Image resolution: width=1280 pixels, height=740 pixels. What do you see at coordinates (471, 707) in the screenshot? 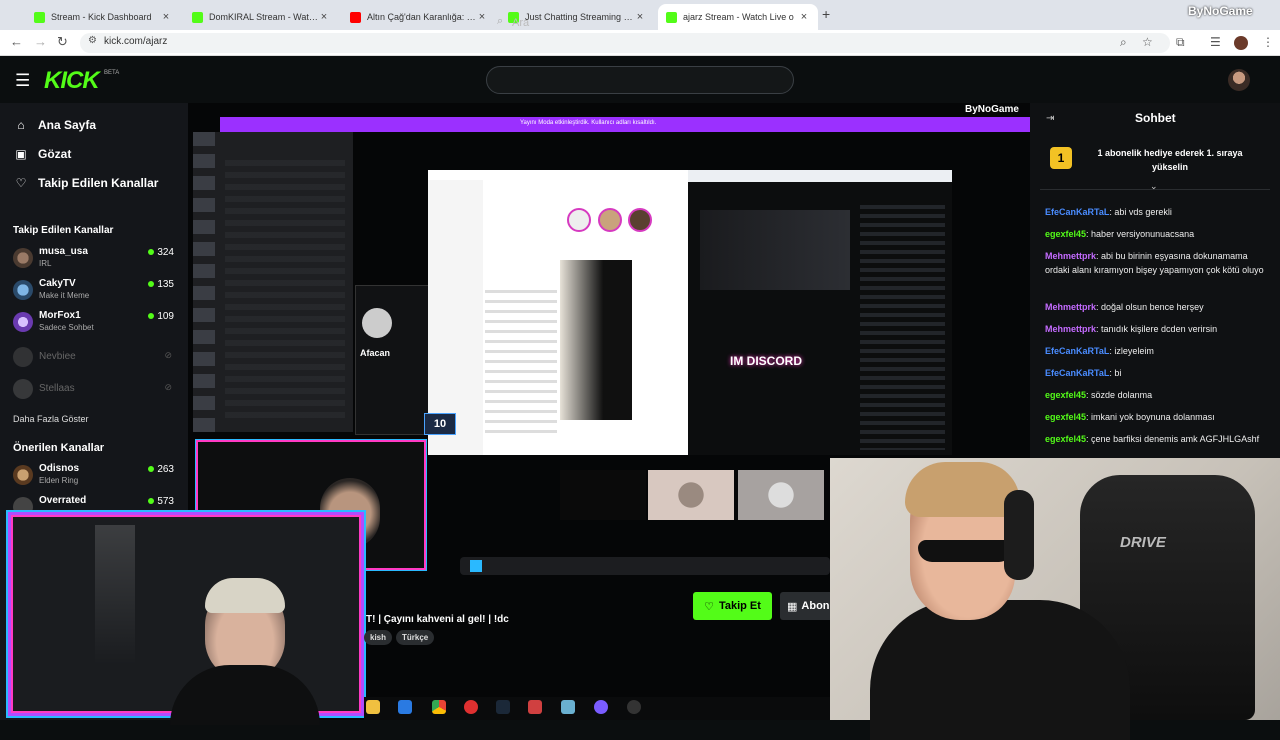
I see `opera-icon` at bounding box center [471, 707].